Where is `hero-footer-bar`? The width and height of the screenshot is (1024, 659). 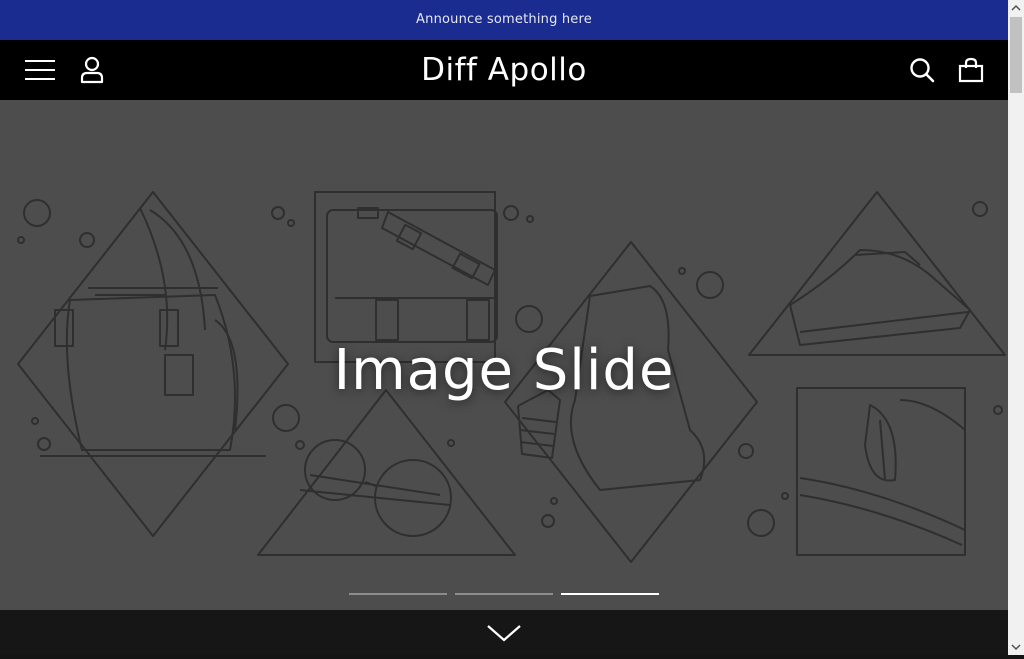
hero-footer-bar is located at coordinates (504, 632).